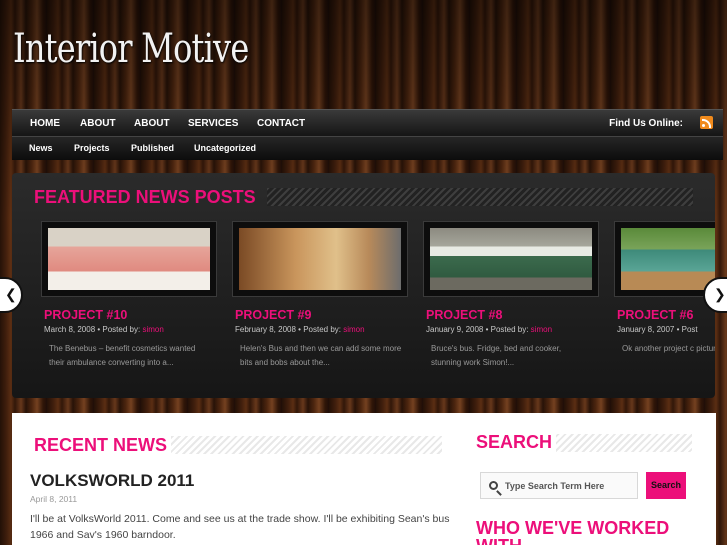  Describe the element at coordinates (706, 122) in the screenshot. I see `rss-icon` at that location.